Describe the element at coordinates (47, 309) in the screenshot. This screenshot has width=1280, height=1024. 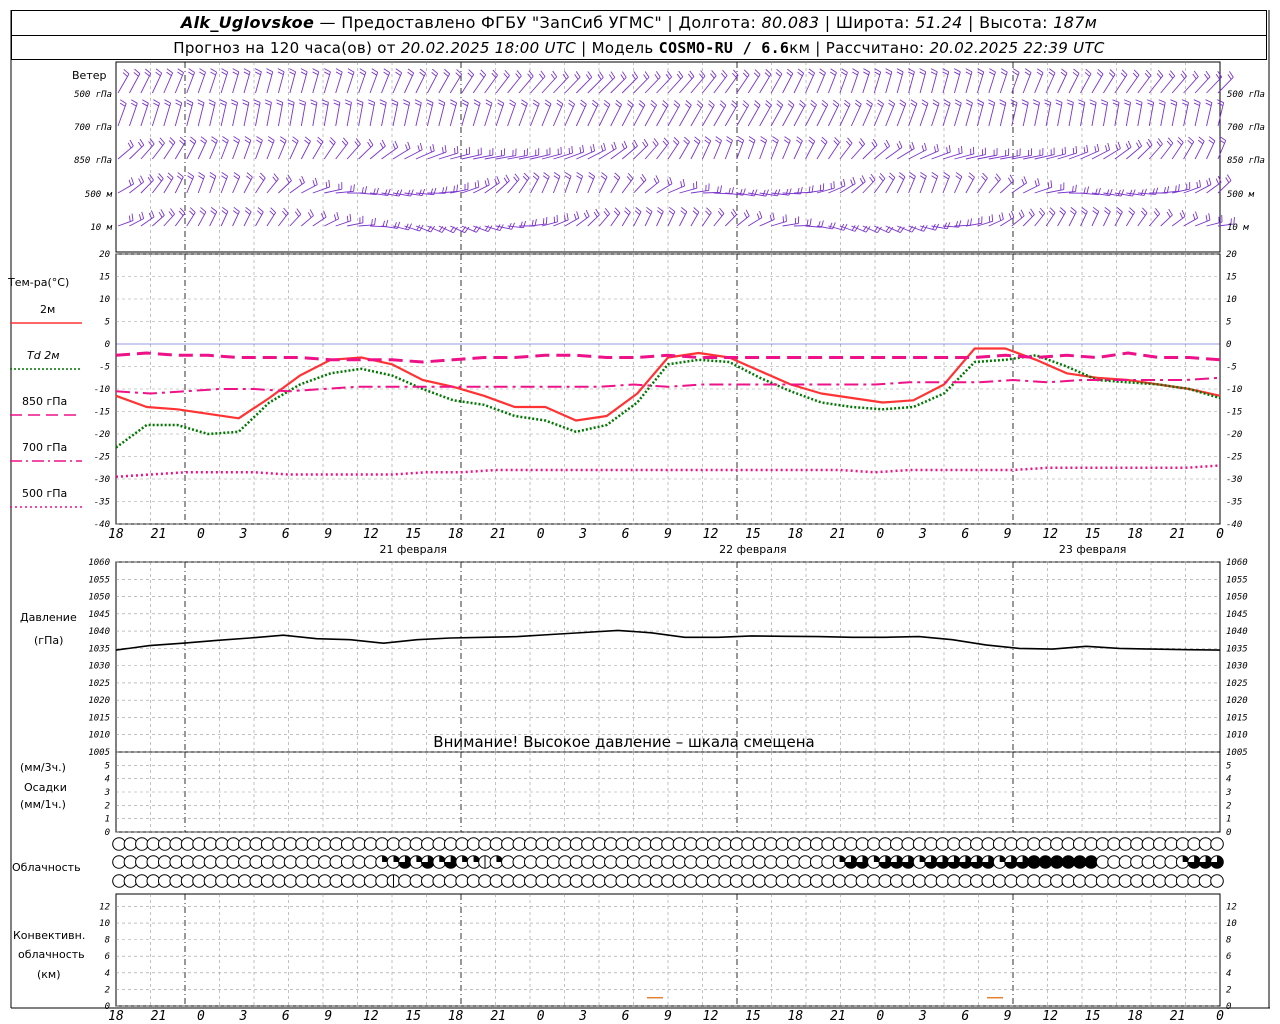
I see `legend-label: 2м` at that location.